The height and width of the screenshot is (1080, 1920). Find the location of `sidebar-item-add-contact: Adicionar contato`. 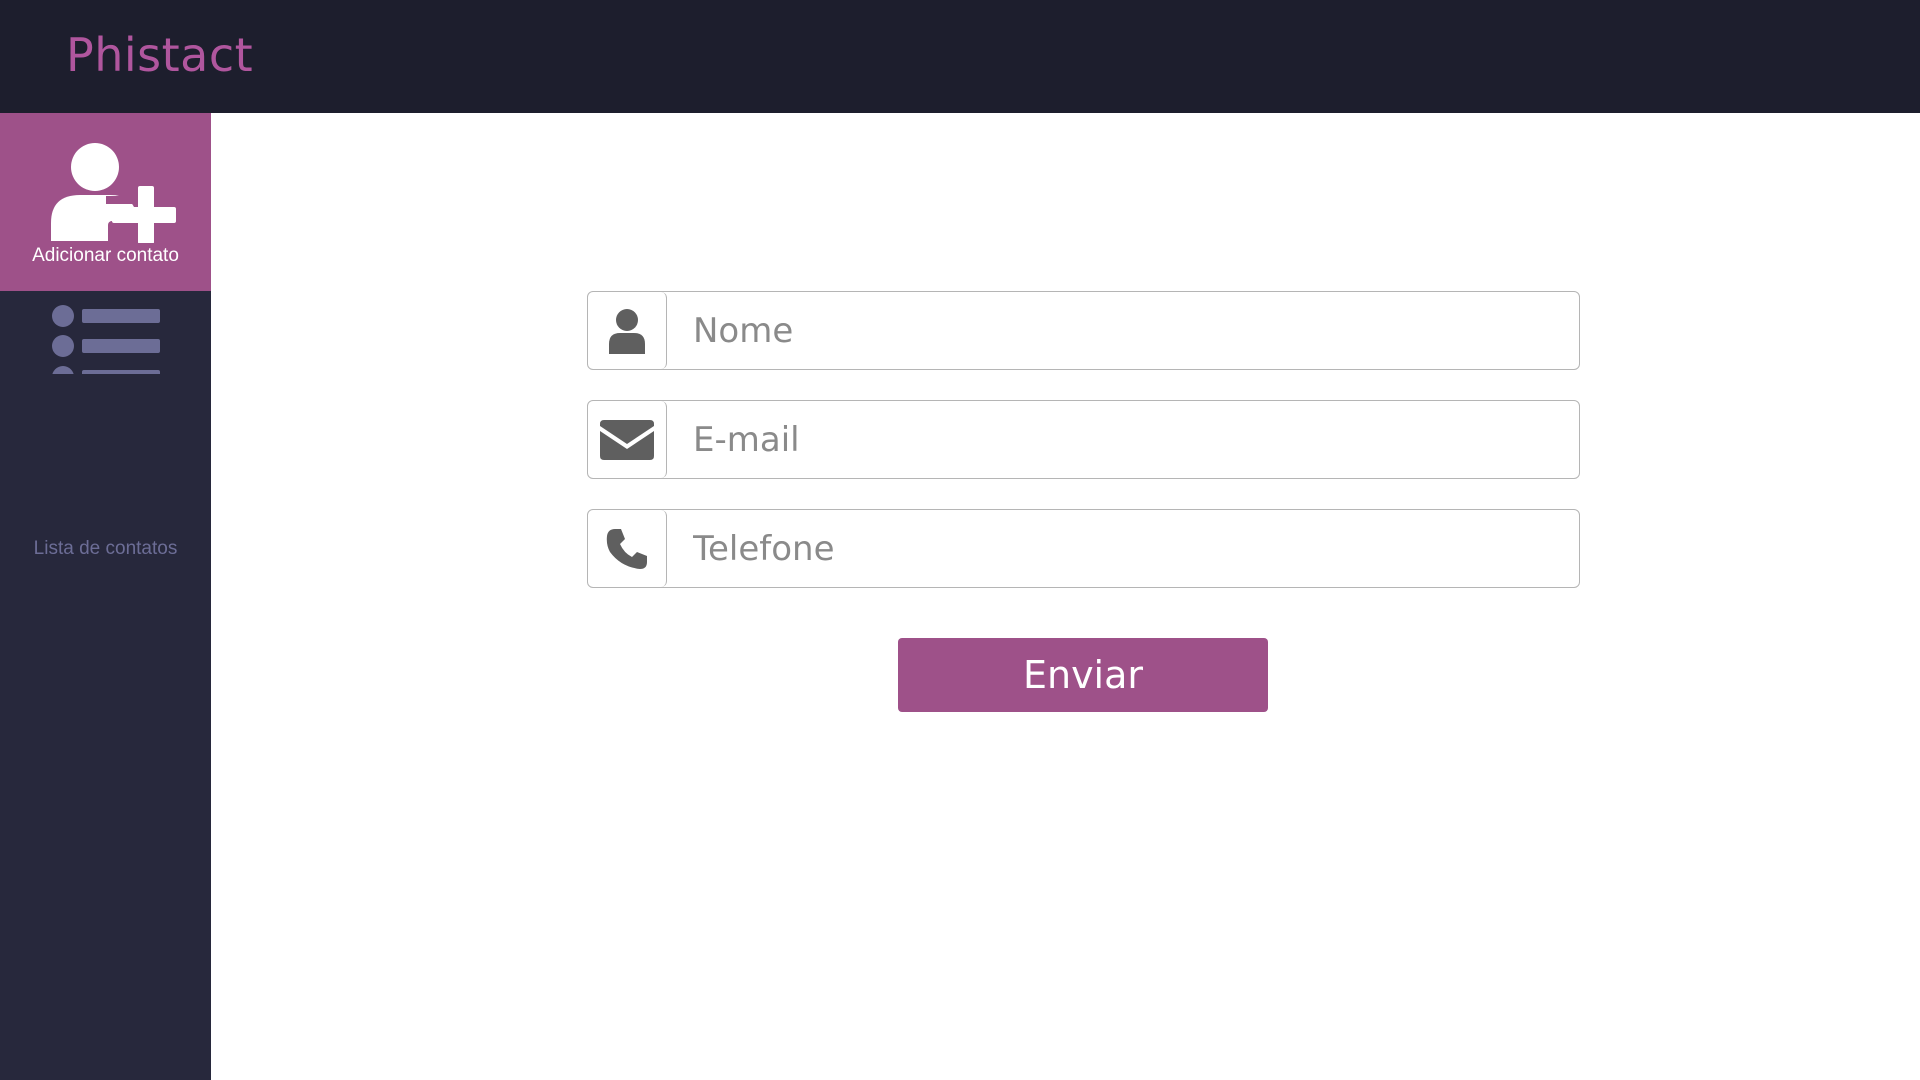

sidebar-item-add-contact: Adicionar contato is located at coordinates (105, 202).